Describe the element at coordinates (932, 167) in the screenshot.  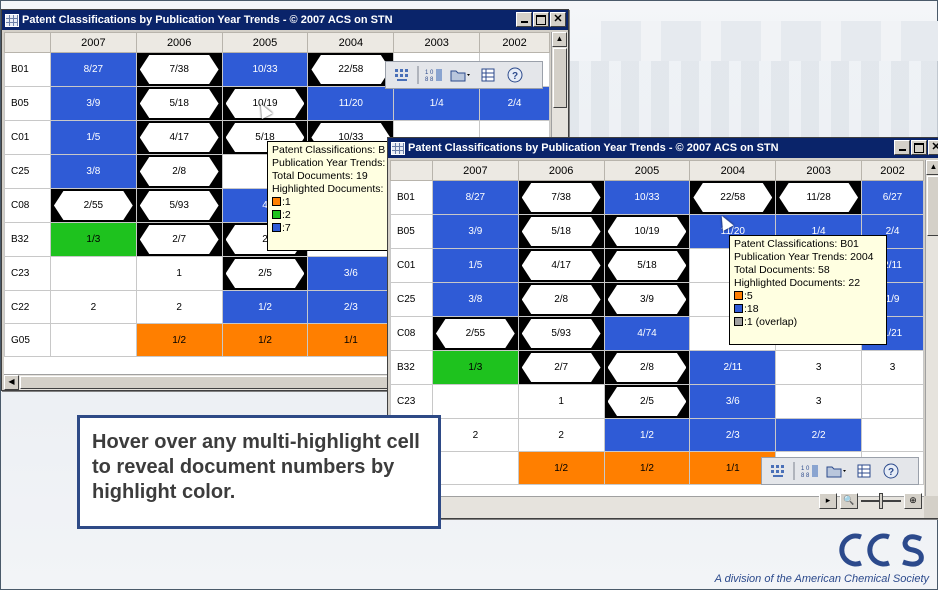
I see `scroll-up-arrow: ▲` at that location.